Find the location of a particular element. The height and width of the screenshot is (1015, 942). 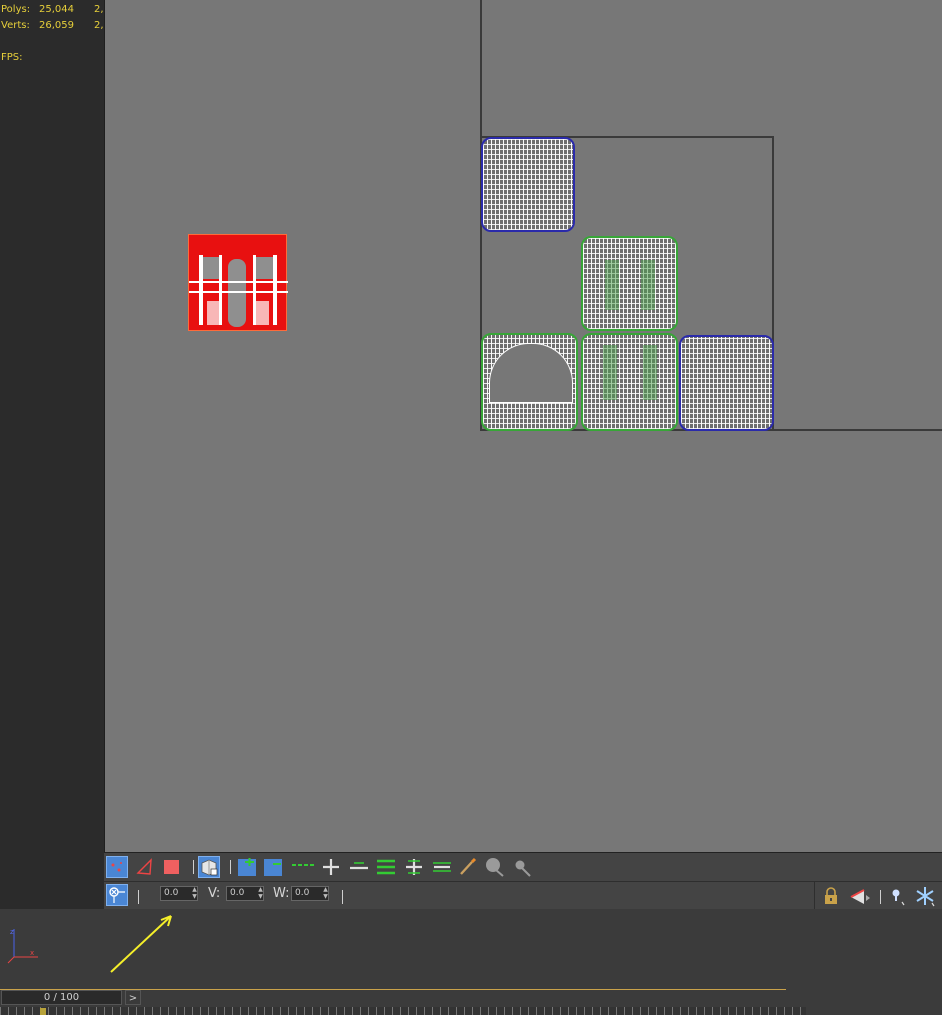

filter-selected-faces-button is located at coordinates (859, 896).